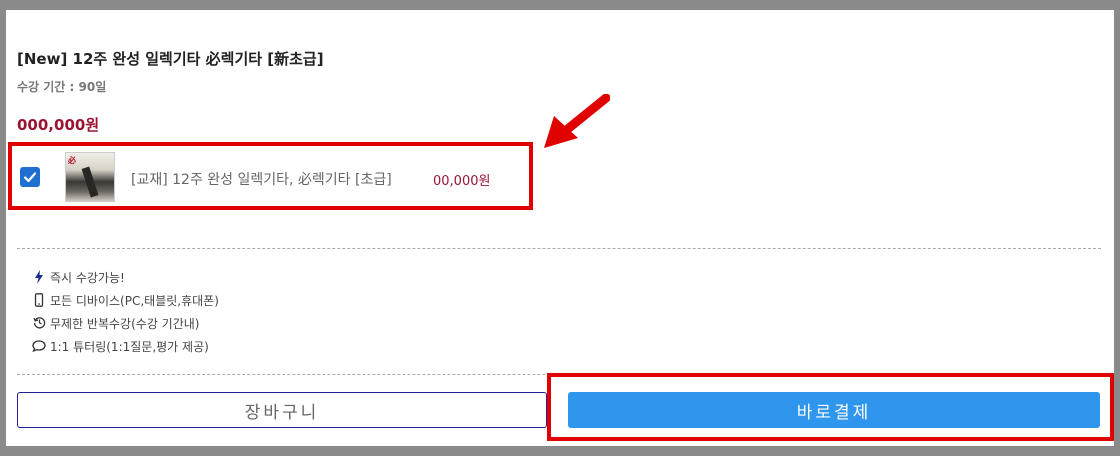 The height and width of the screenshot is (456, 1120). I want to click on chat-icon, so click(39, 346).